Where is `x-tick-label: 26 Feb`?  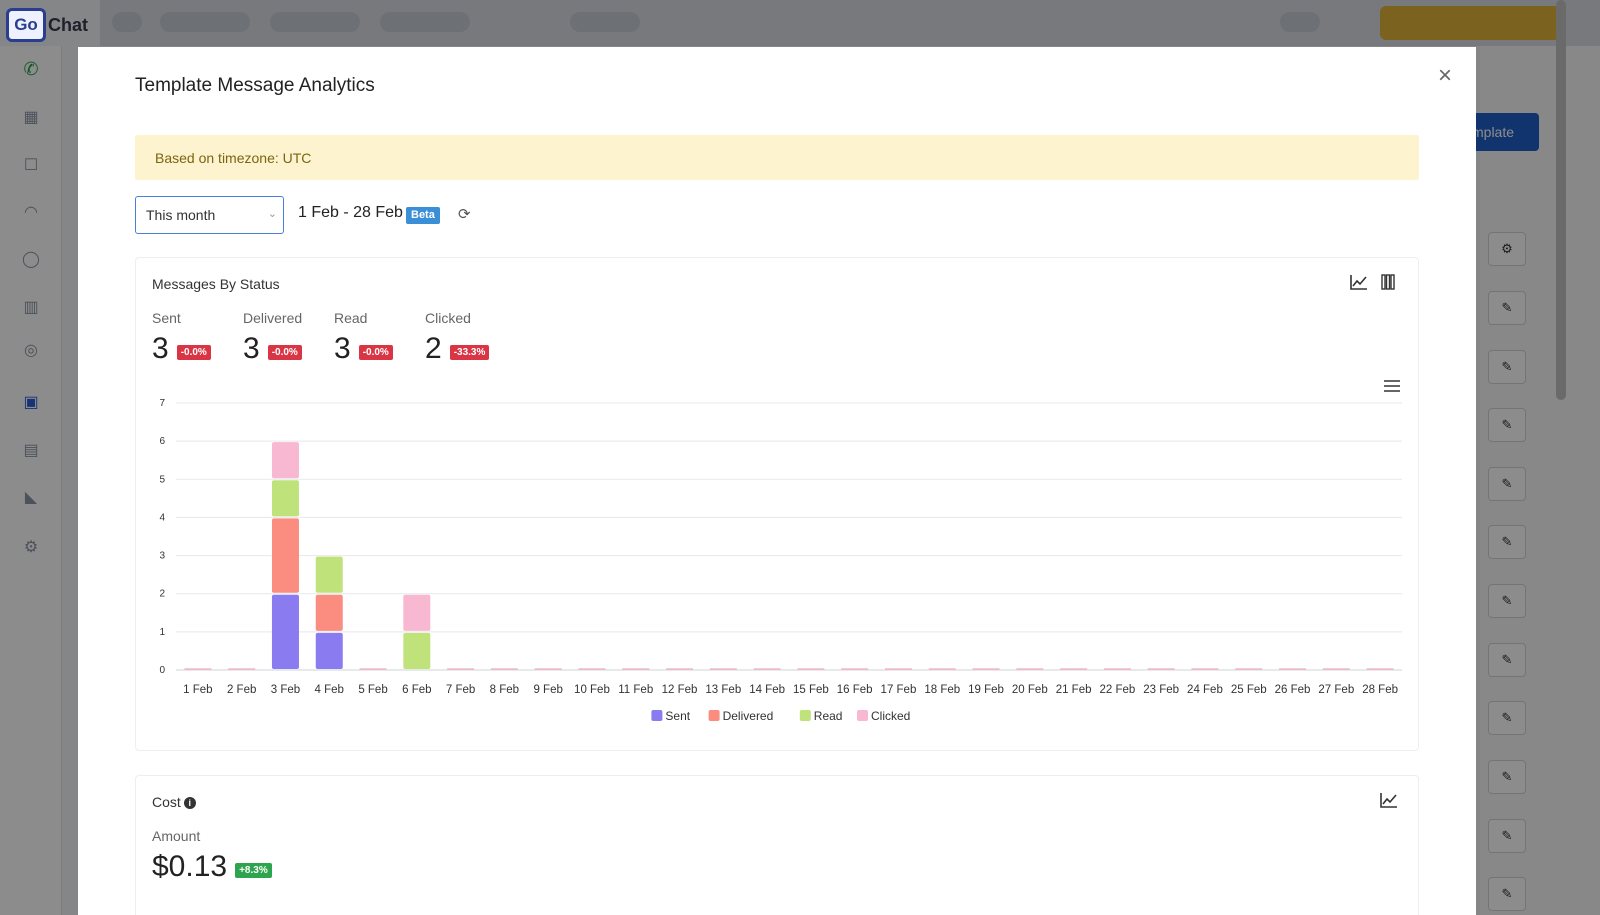 x-tick-label: 26 Feb is located at coordinates (1293, 690).